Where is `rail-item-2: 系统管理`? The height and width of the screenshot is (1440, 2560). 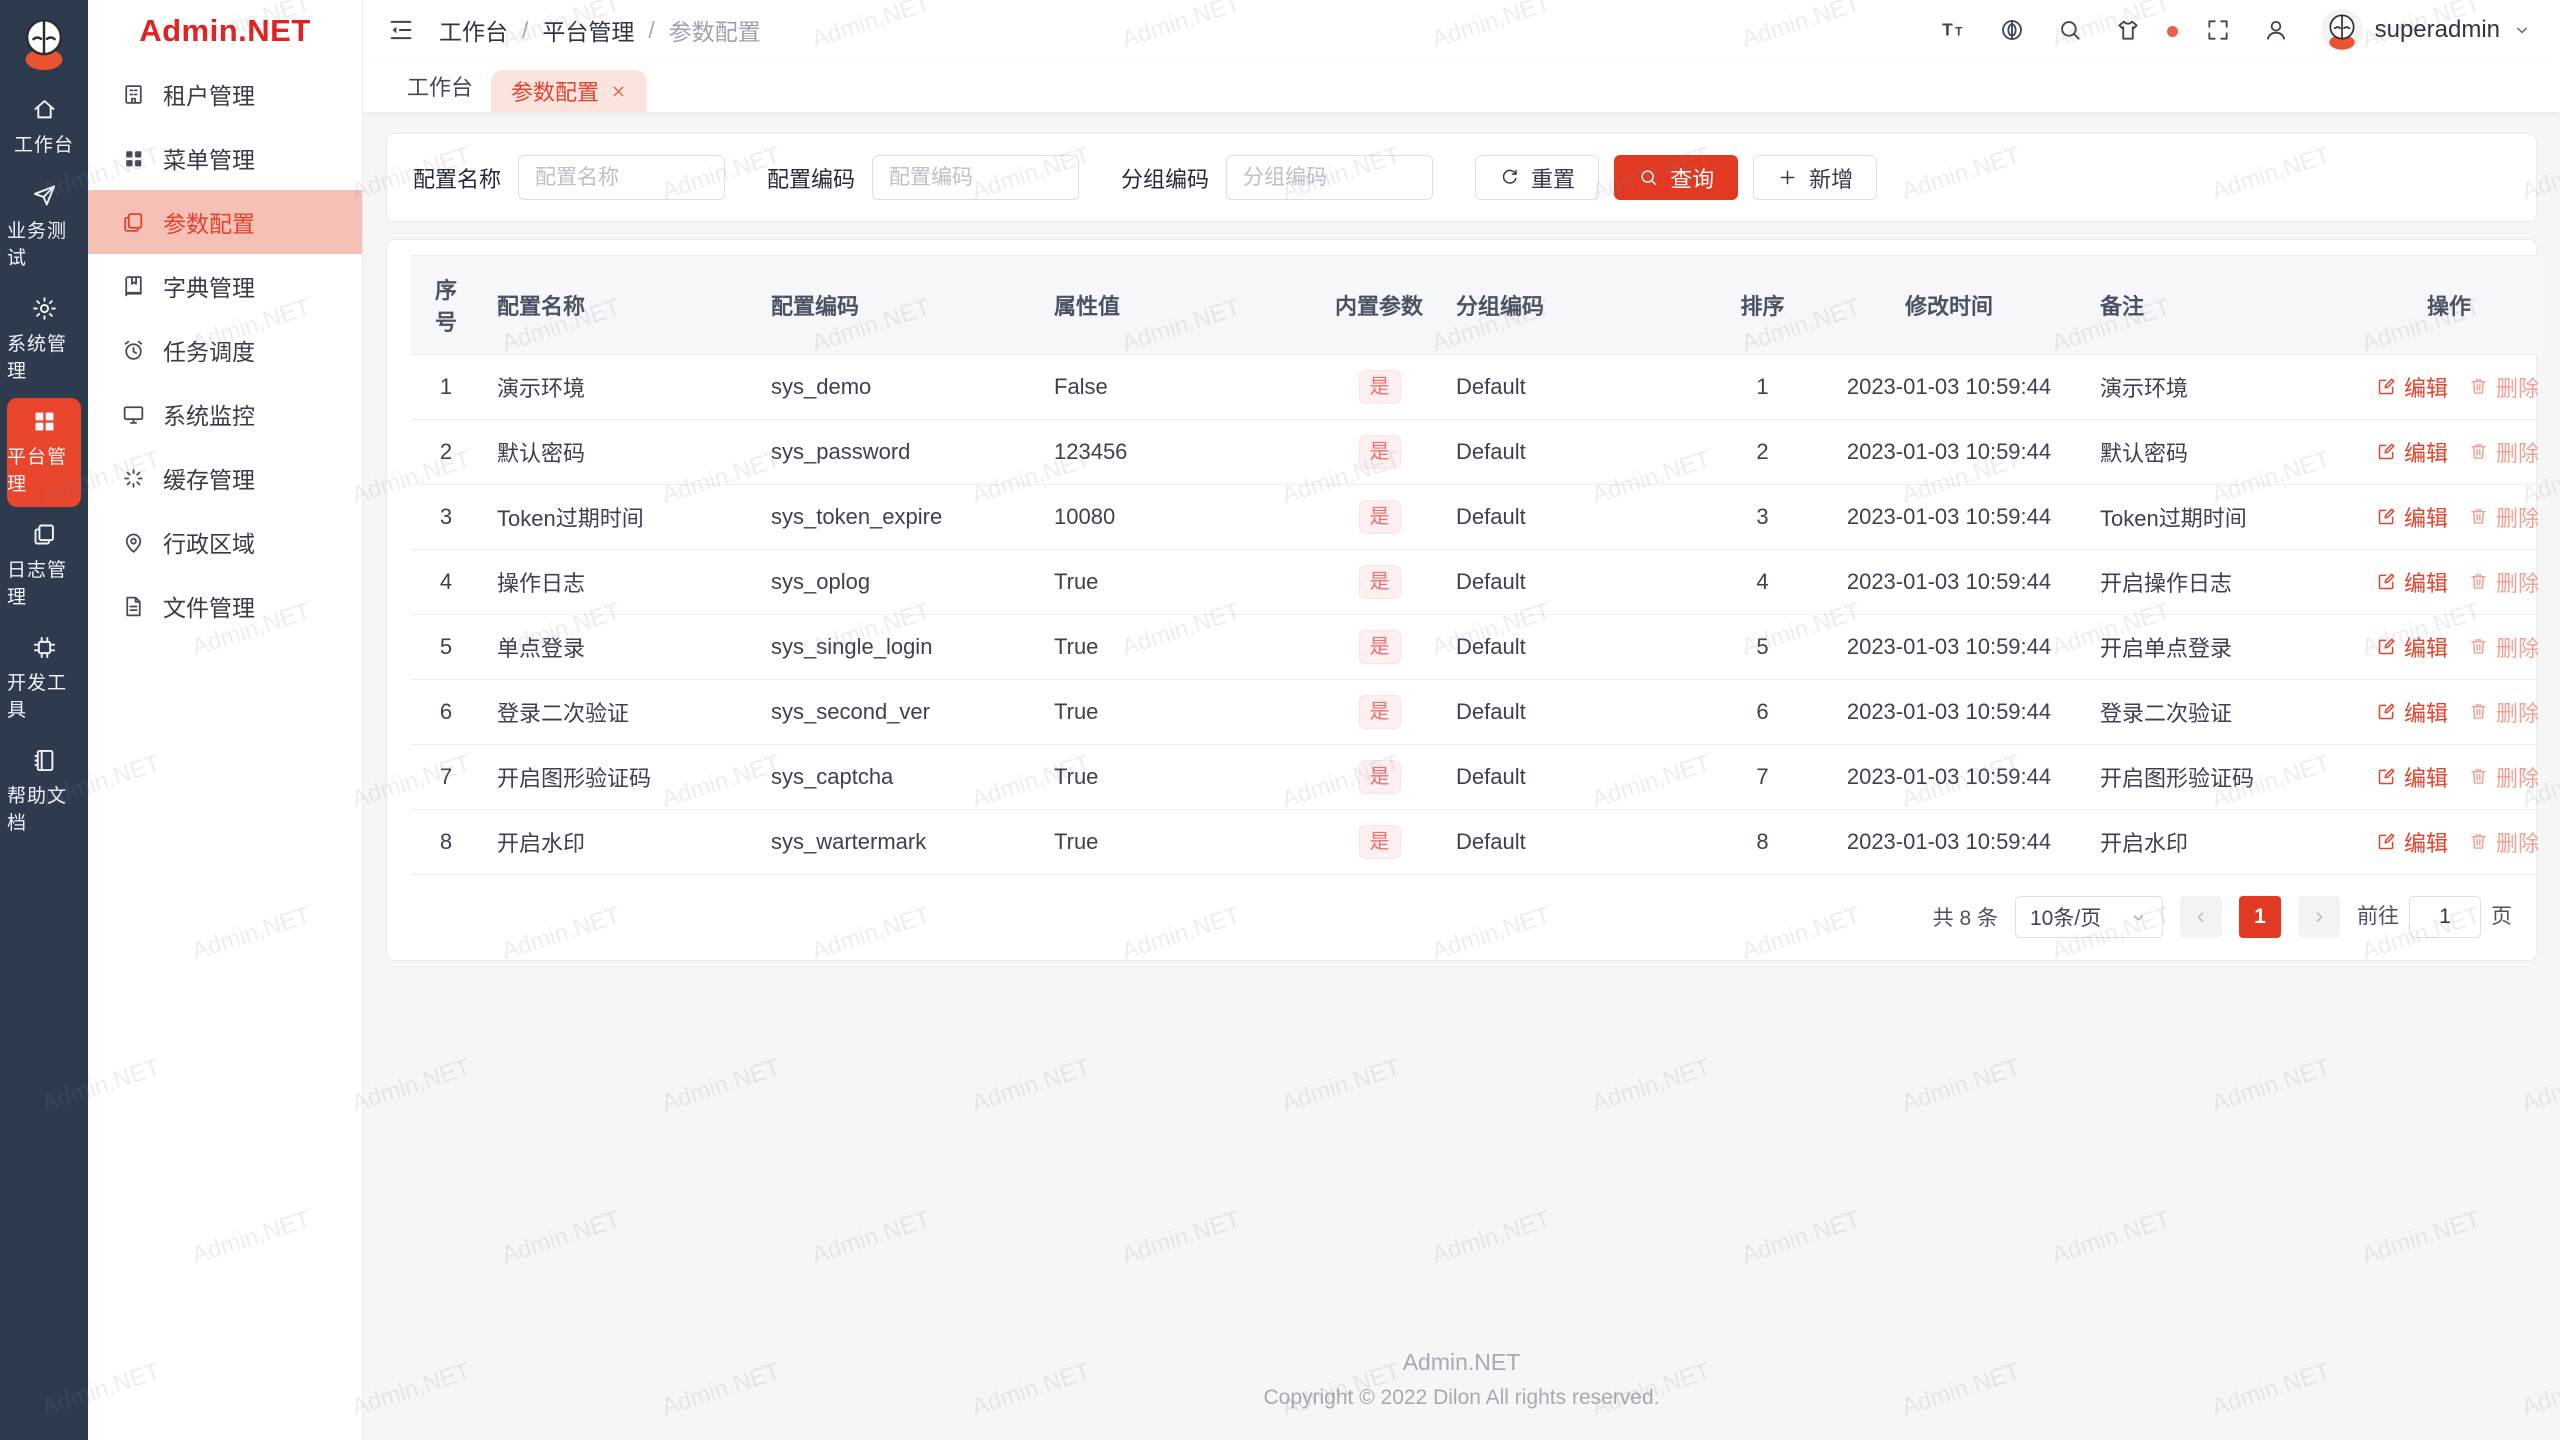
rail-item-2: 系统管理 is located at coordinates (44, 339).